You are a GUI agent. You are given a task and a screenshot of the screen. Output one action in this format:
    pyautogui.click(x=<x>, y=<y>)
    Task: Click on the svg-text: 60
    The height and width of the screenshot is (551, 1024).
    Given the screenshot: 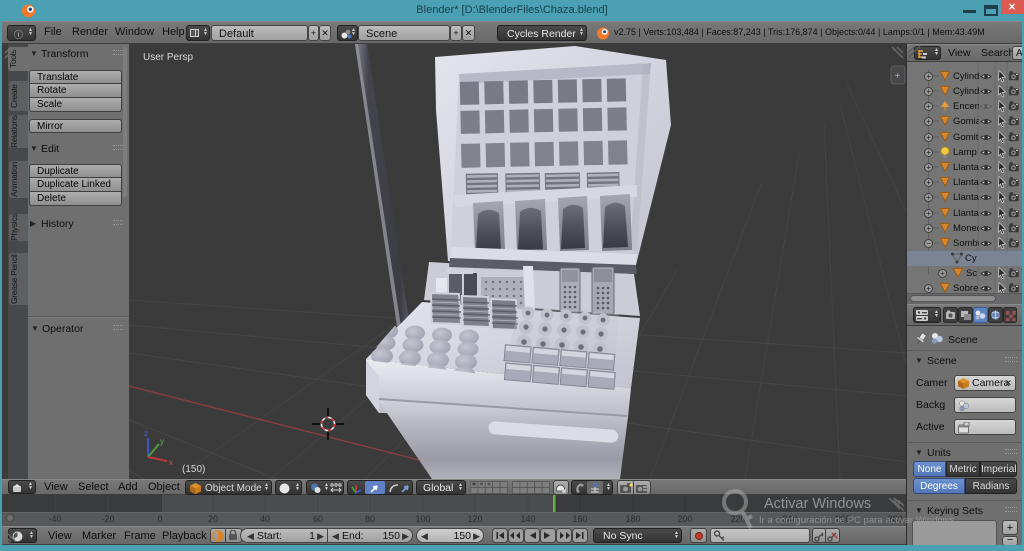 What is the action you would take?
    pyautogui.click(x=318, y=519)
    